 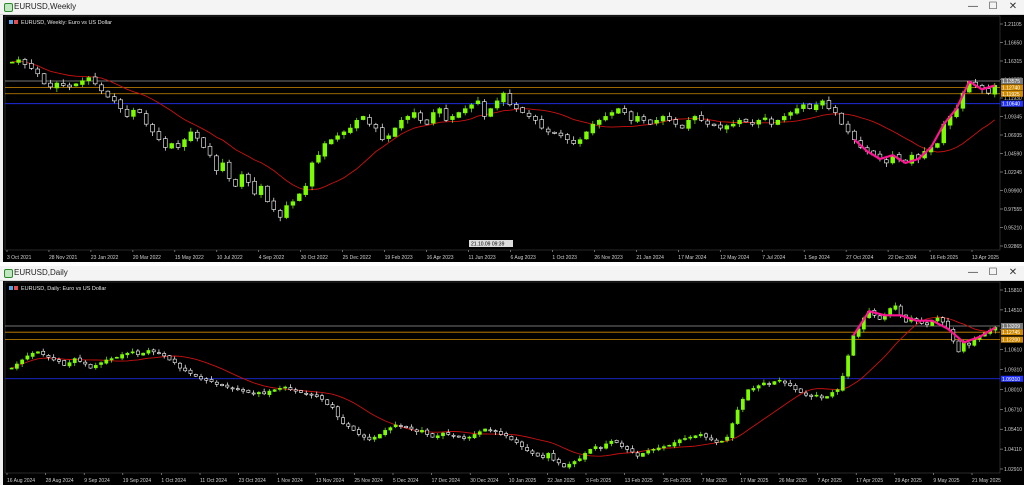 What do you see at coordinates (1013, 430) in the screenshot?
I see `price-tick-label: 1.05410` at bounding box center [1013, 430].